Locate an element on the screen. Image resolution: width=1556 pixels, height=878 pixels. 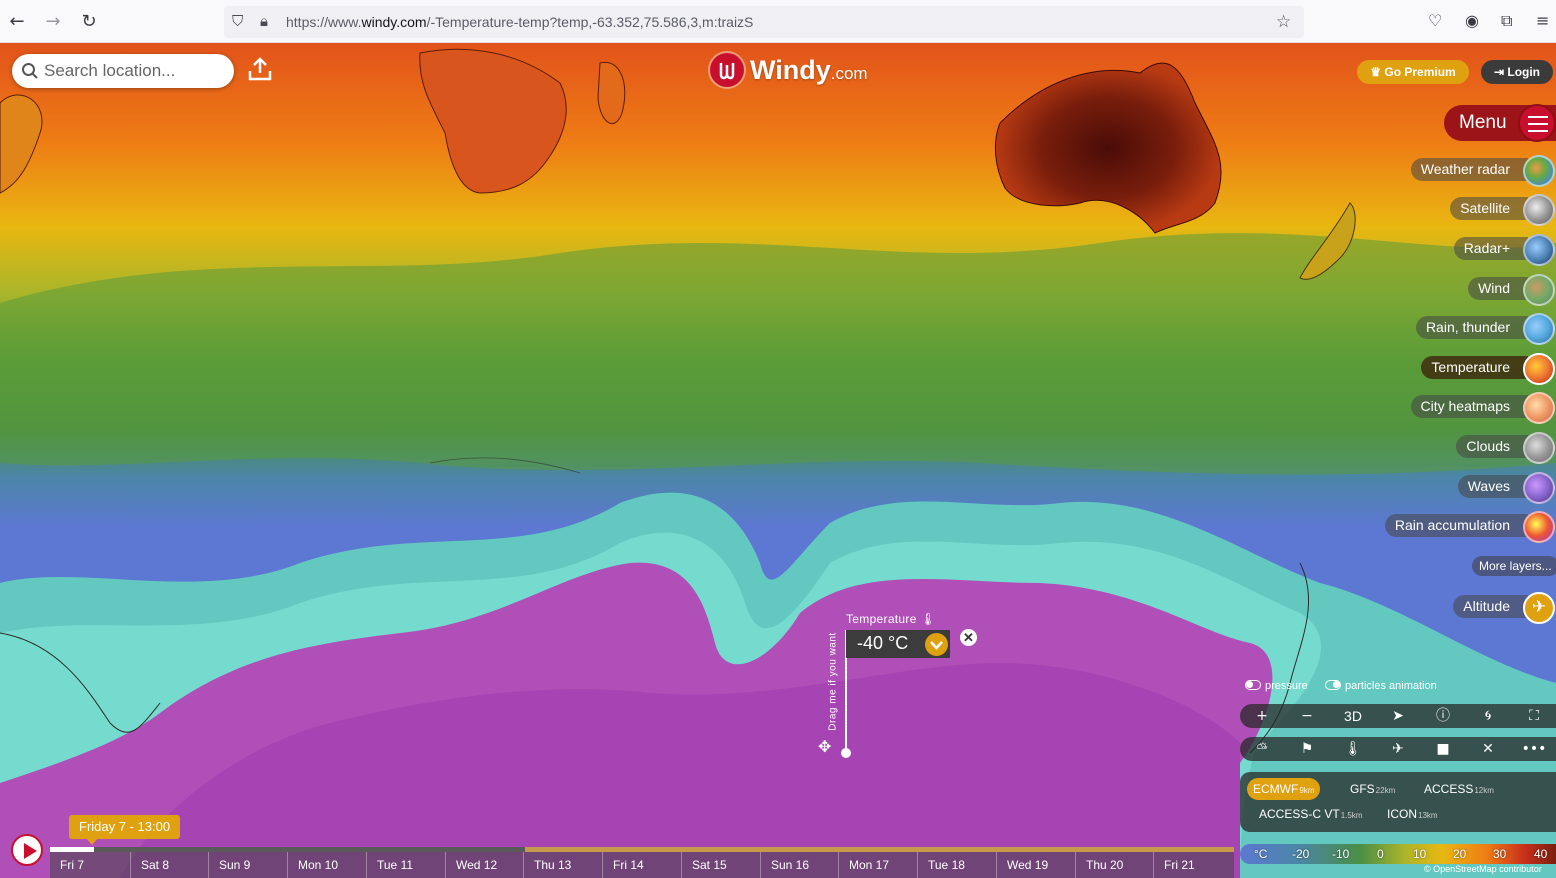
app-menu-icon: ≡ is located at coordinates (1542, 20).